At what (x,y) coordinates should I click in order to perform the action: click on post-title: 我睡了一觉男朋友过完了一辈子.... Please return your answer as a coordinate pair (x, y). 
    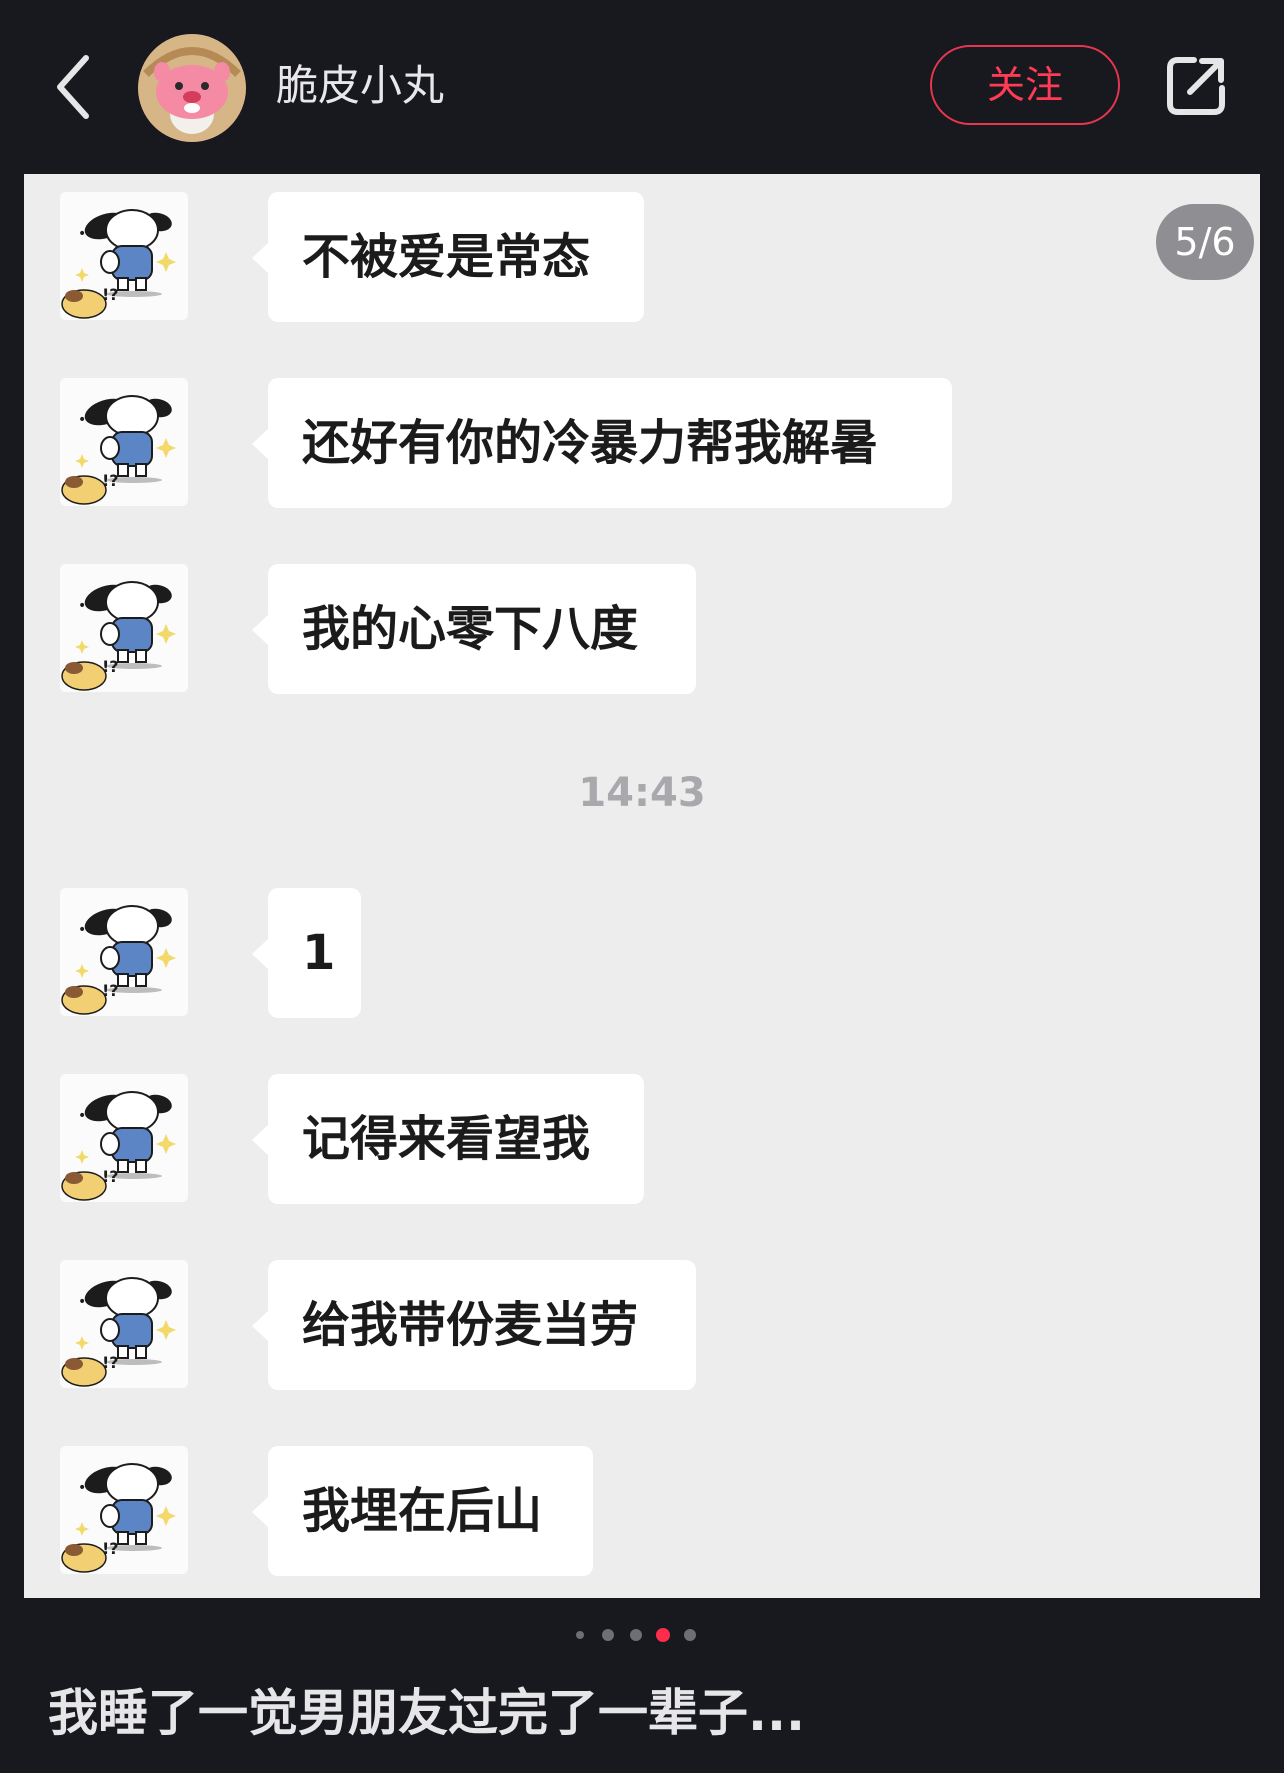
    Looking at the image, I should click on (426, 1713).